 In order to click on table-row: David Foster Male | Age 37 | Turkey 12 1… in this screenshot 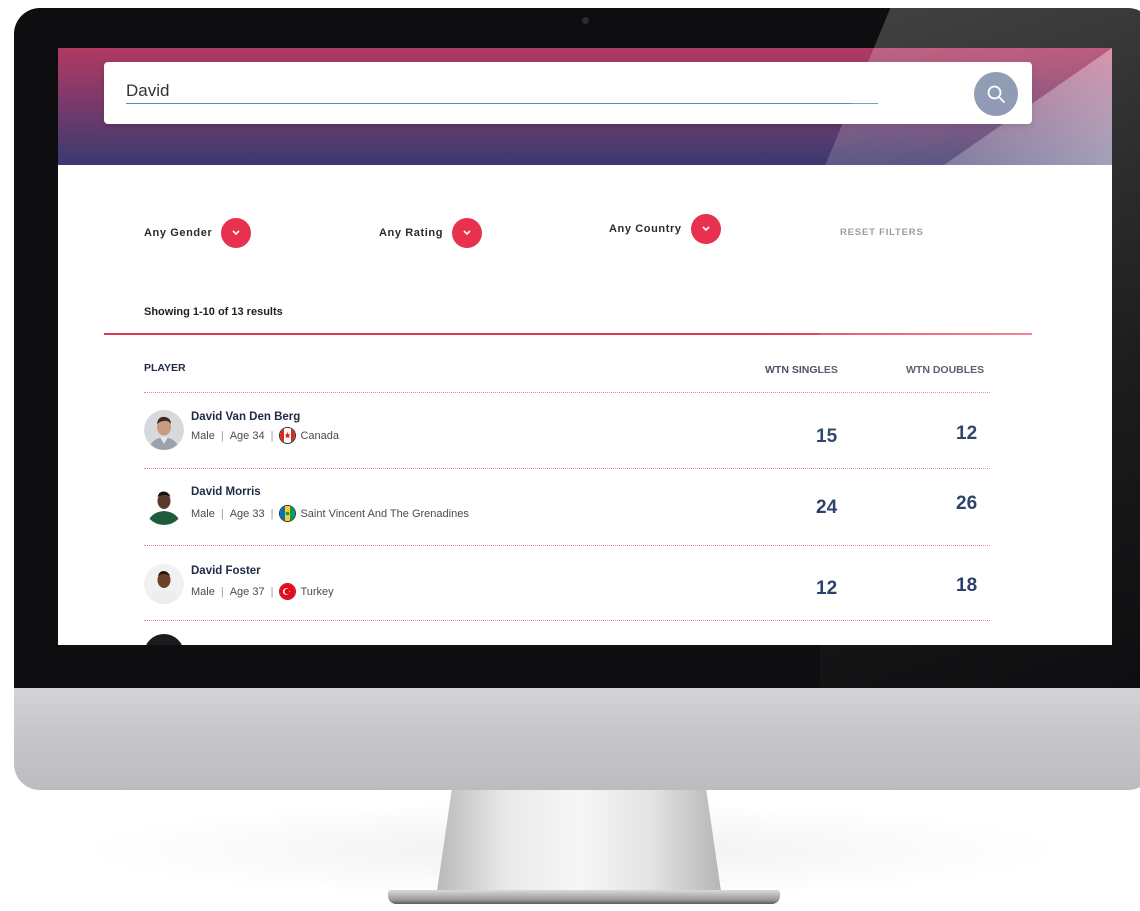, I will do `click(567, 594)`.